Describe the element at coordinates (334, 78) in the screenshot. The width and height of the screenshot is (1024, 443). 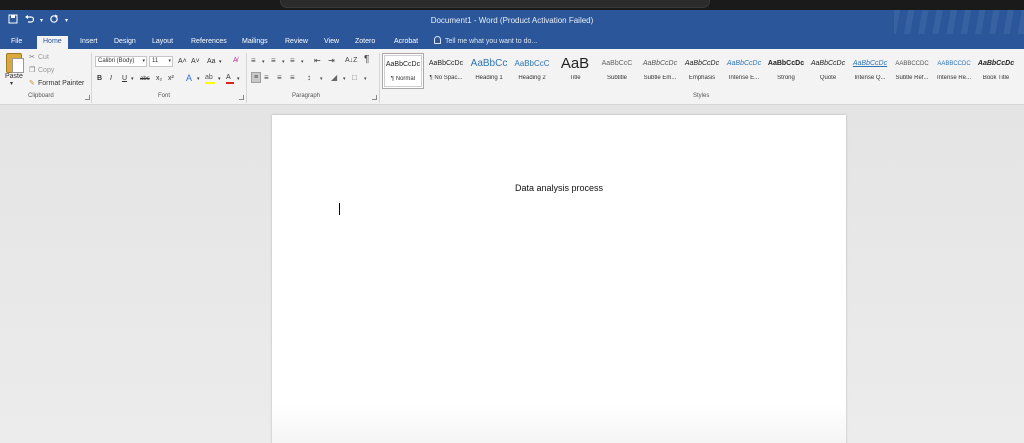
I see `shading-icon: ◢` at that location.